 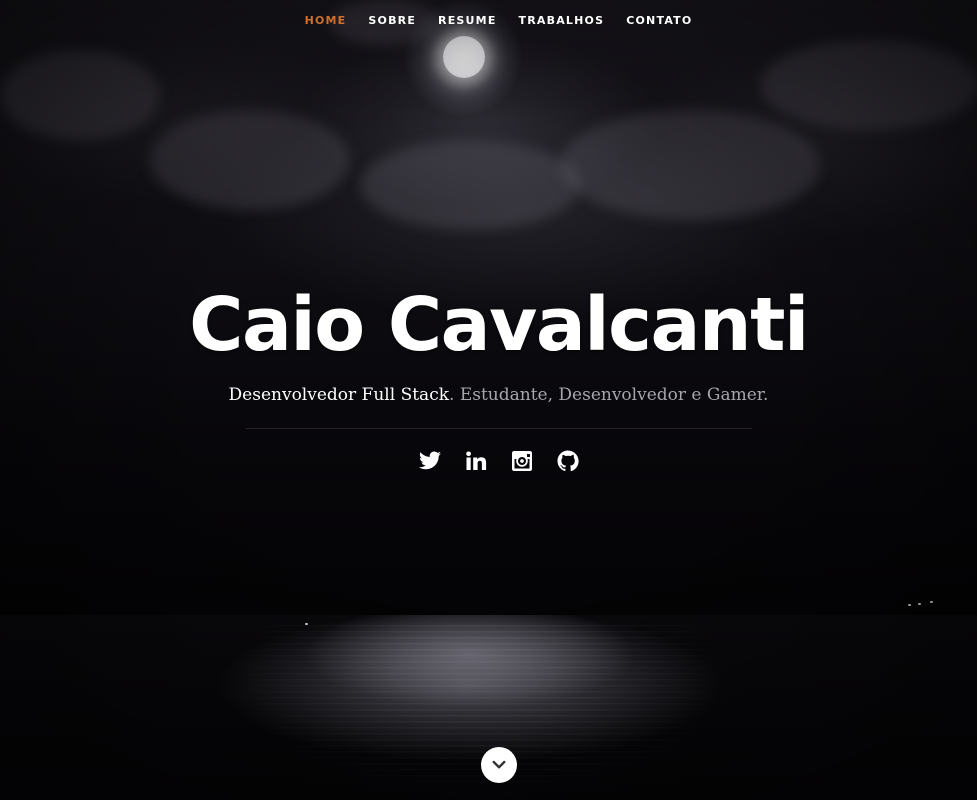 I want to click on main-nav: HOME SOBRE RESUME TRABALHOS CONTATO, so click(x=488, y=20).